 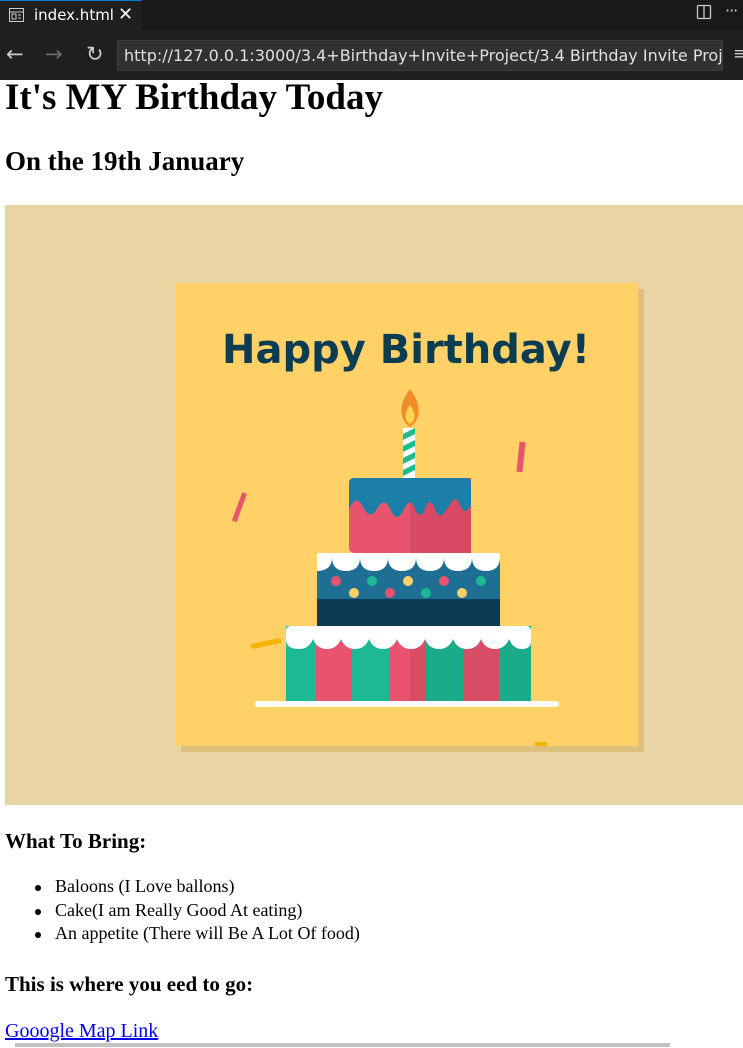 I want to click on back-arrow-icon: ←, so click(x=15, y=54).